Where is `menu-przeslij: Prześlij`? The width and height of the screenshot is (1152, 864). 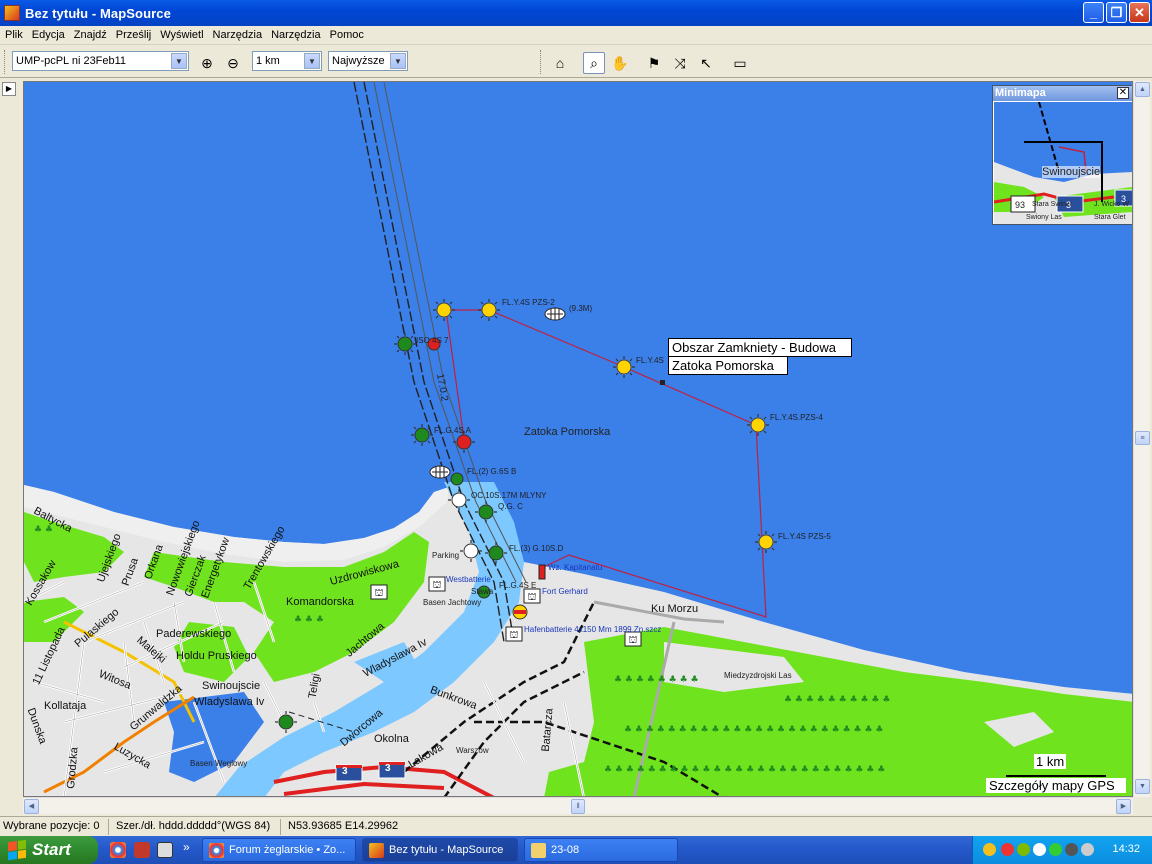
menu-przeslij: Prześlij is located at coordinates (133, 35).